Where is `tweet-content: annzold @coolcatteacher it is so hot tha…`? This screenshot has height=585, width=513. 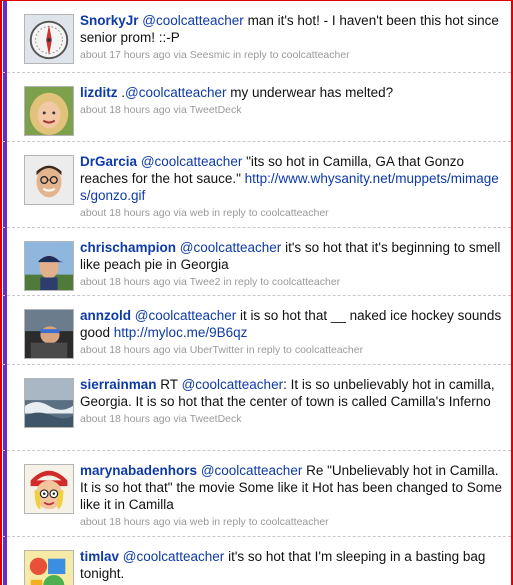 tweet-content: annzold @coolcatteacher it is so hot tha… is located at coordinates (291, 324).